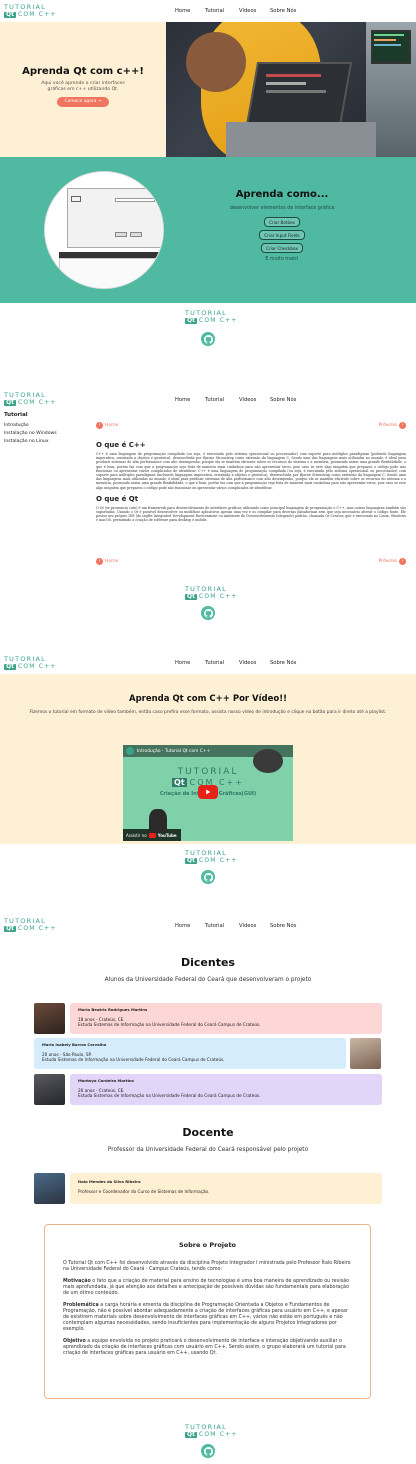  Describe the element at coordinates (99, 561) in the screenshot. I see `arrow-left-icon: ‹` at that location.